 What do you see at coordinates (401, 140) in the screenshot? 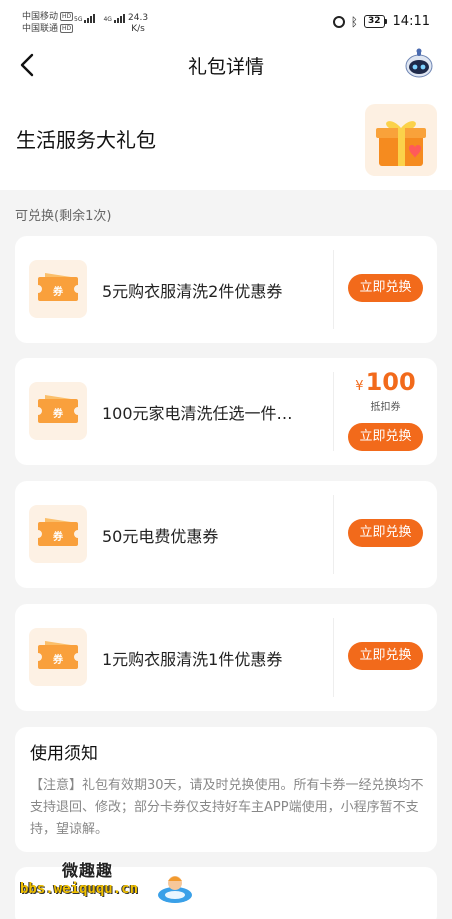
I see `gift-box-icon` at bounding box center [401, 140].